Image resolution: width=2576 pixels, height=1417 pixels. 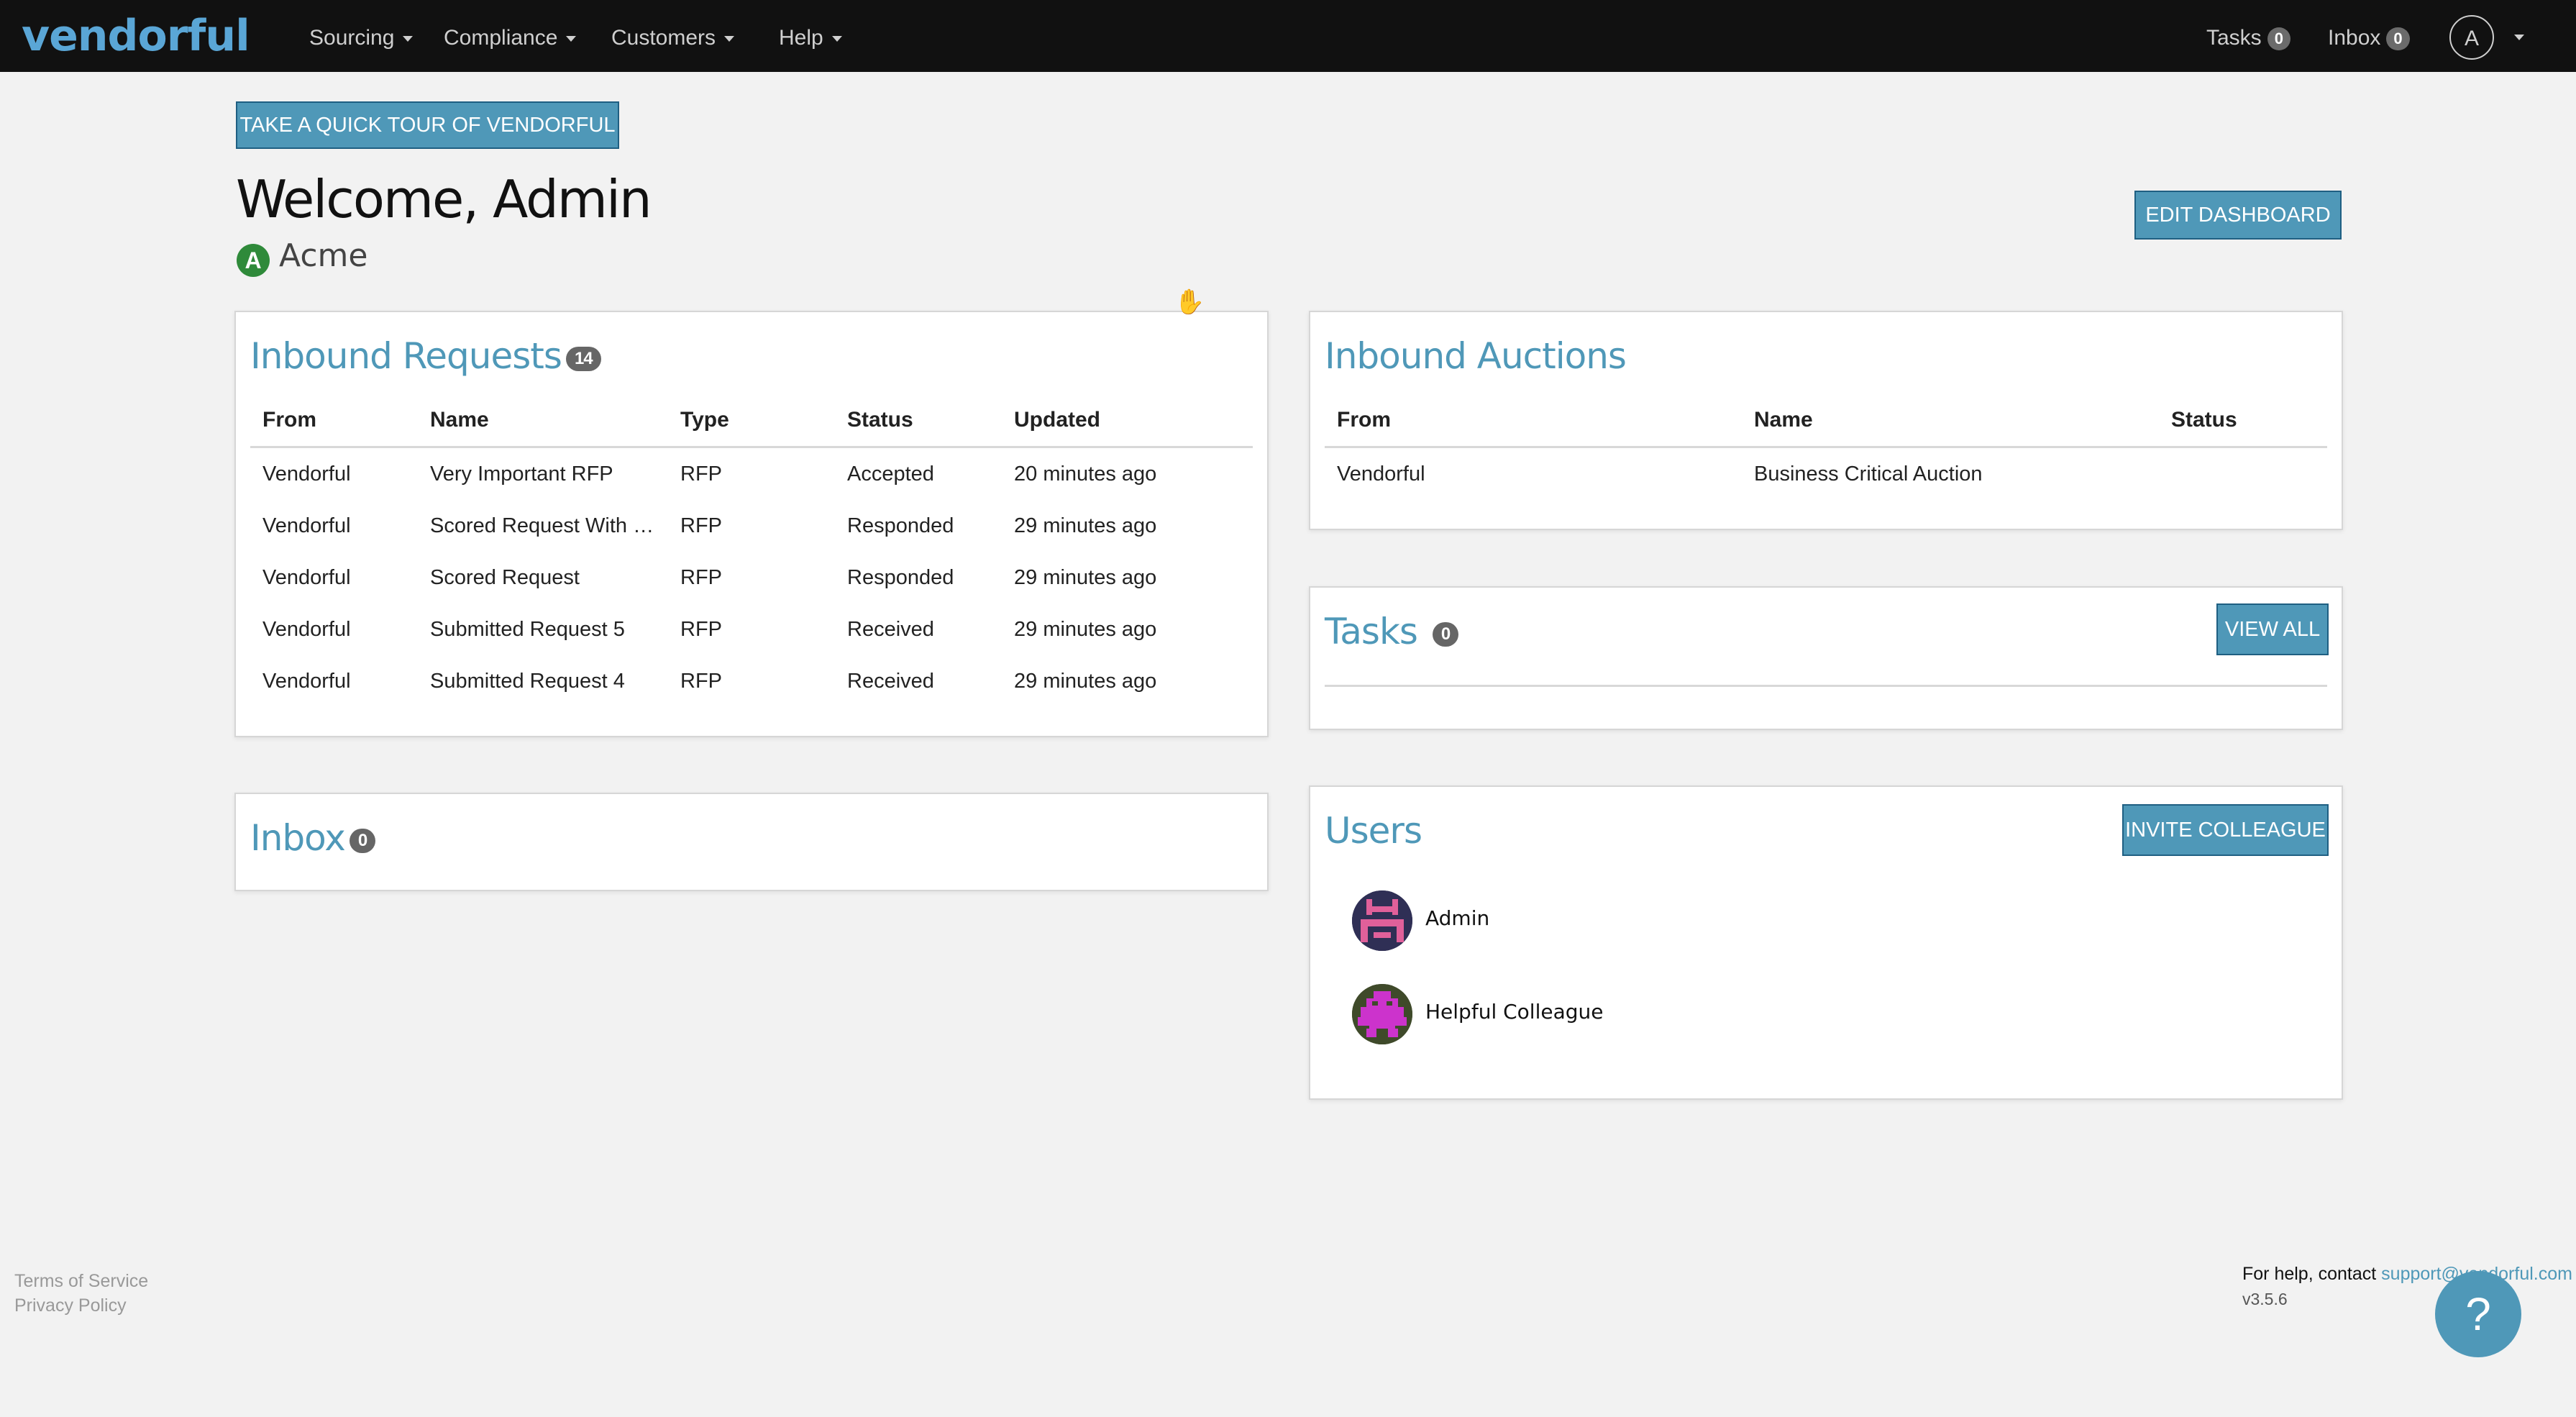 I want to click on help-question-icon: ?, so click(x=2478, y=1314).